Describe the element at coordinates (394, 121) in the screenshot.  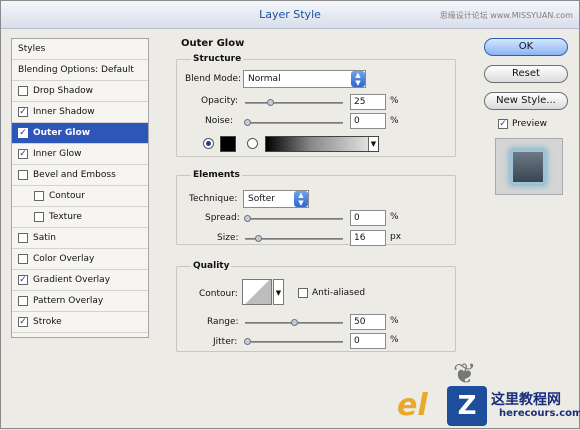
I see `noise-unit: %` at that location.